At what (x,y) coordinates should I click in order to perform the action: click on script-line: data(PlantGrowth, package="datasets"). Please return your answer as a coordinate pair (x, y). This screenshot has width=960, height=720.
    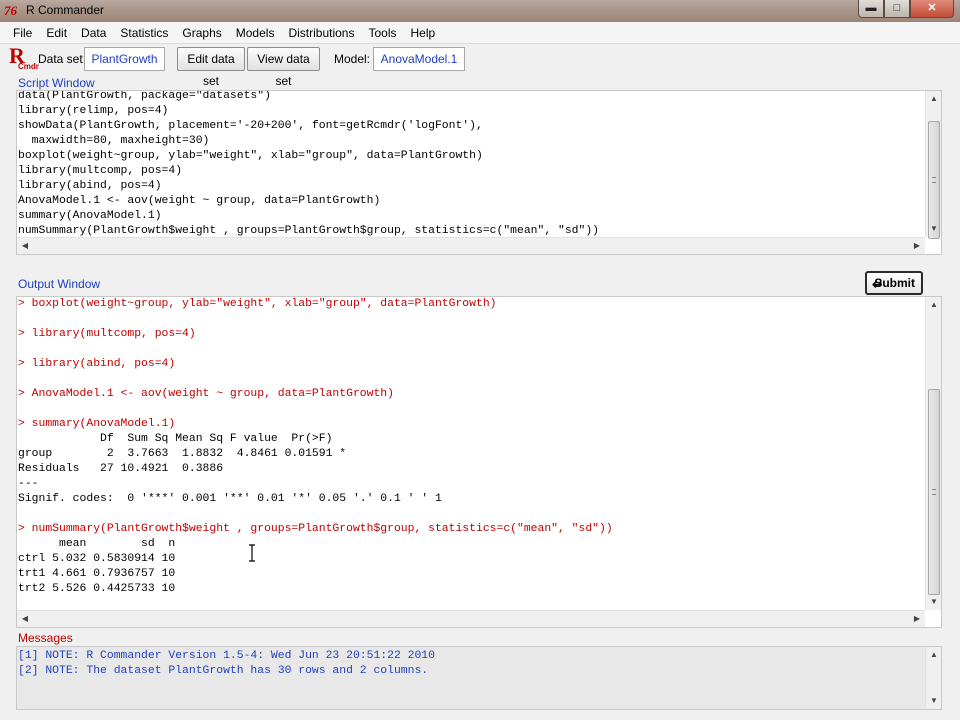
    Looking at the image, I should click on (308, 97).